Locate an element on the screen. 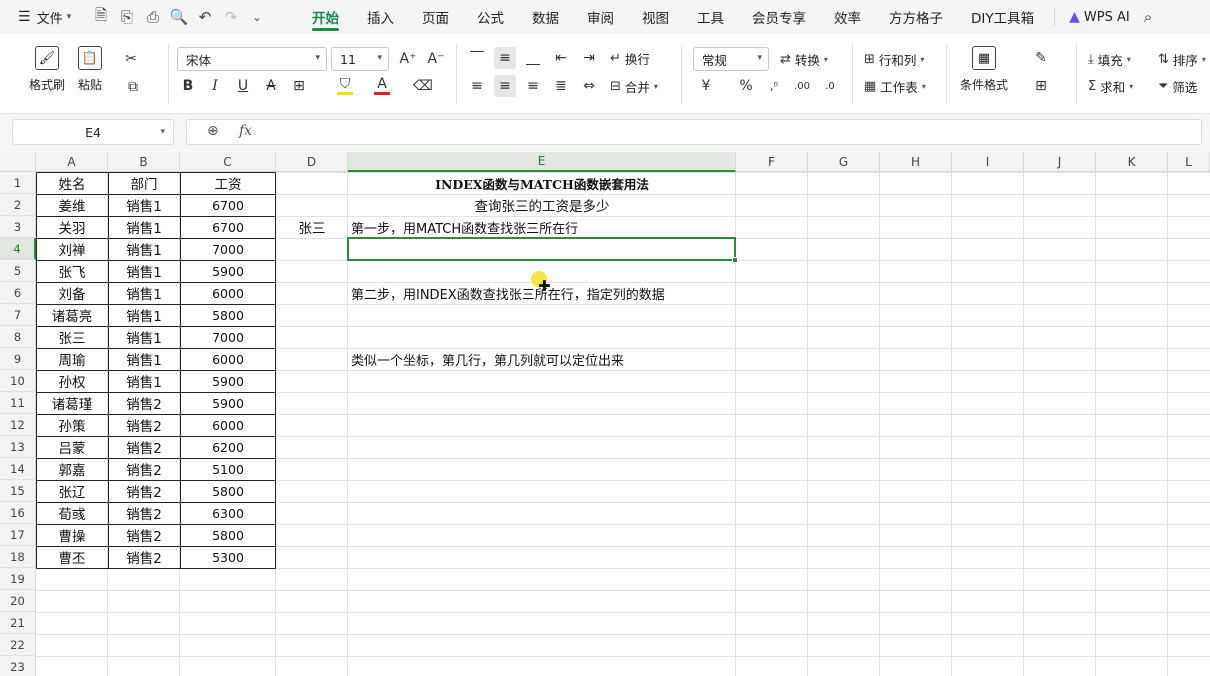  row-header-1: 1 is located at coordinates (18, 183).